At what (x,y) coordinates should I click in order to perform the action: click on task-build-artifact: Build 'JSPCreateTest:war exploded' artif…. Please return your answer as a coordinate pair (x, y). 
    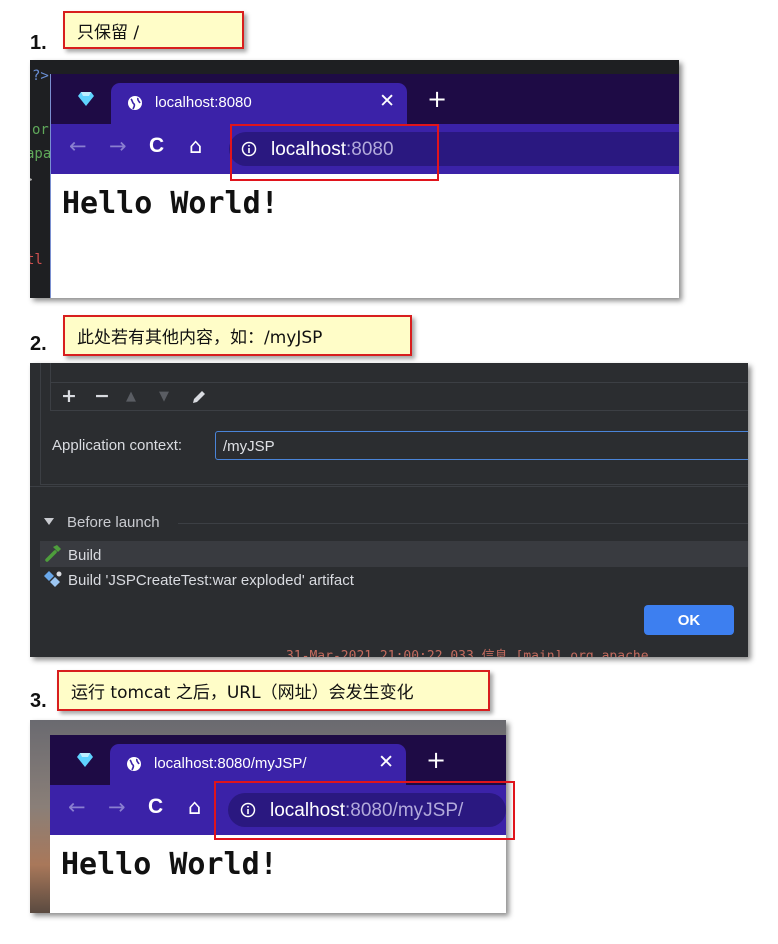
    Looking at the image, I should click on (211, 580).